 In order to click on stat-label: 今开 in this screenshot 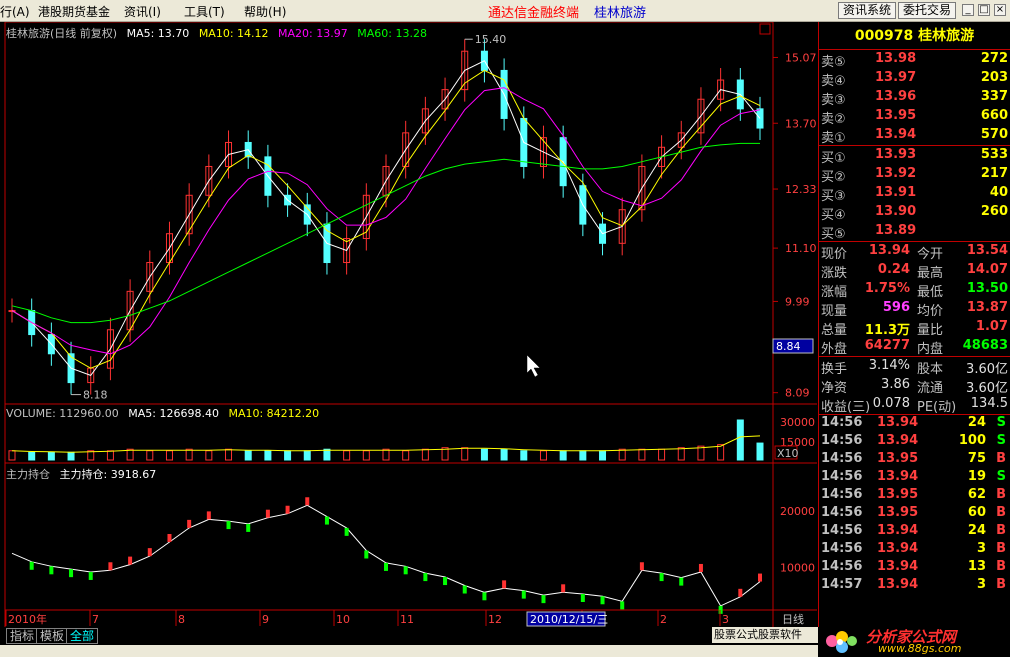, I will do `click(930, 254)`.